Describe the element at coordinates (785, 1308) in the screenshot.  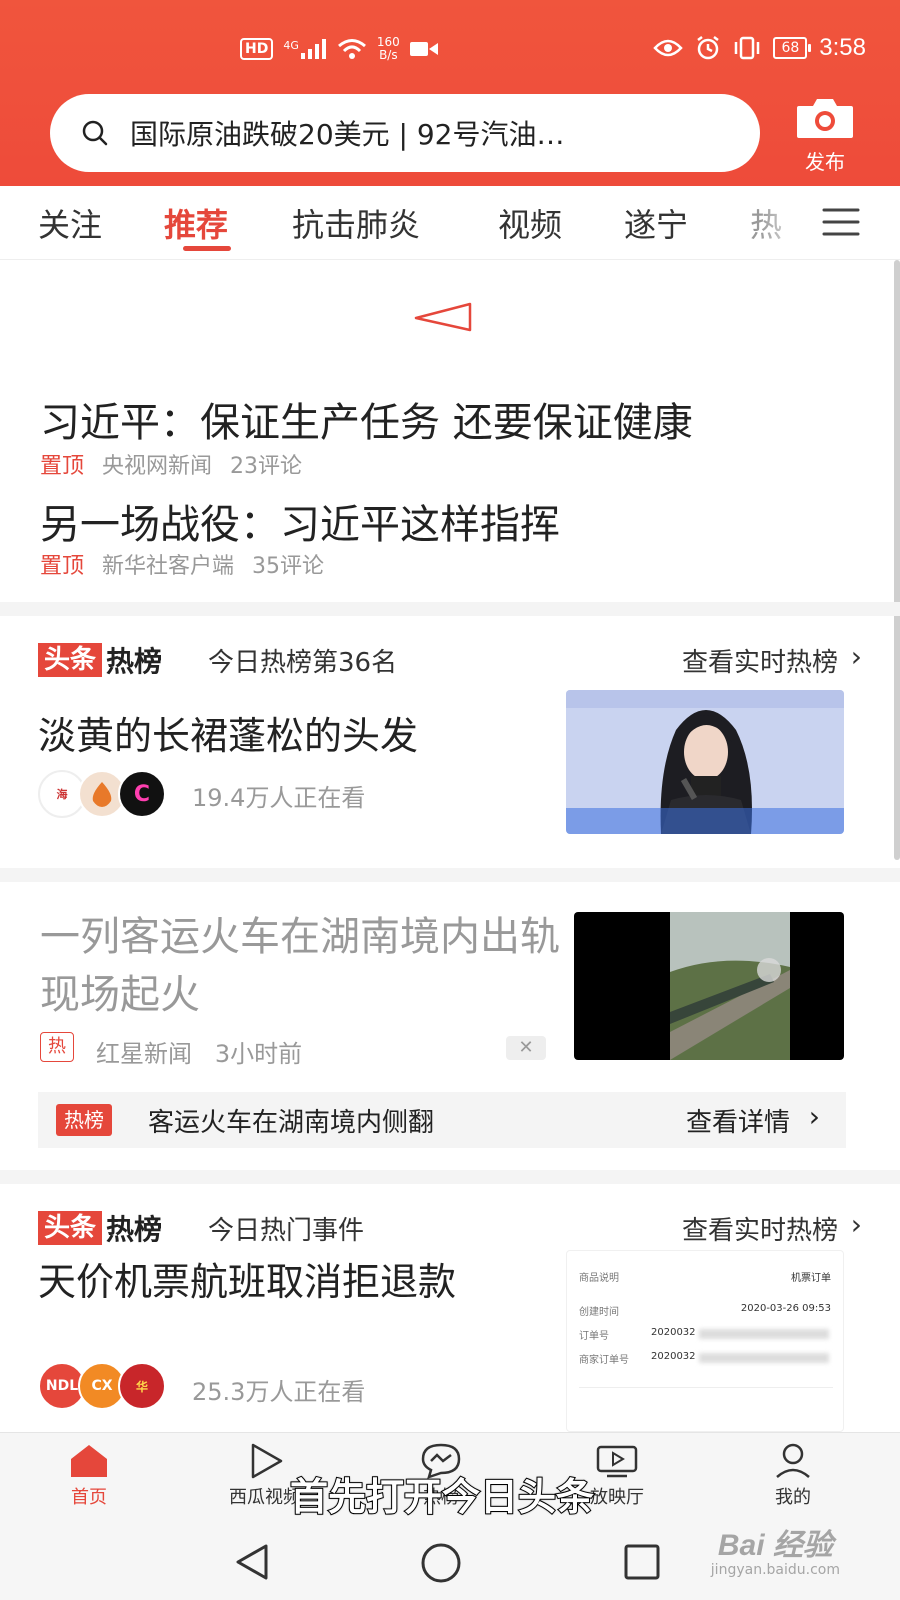
I see `receipt-value: 2020-03-26 09:53` at that location.